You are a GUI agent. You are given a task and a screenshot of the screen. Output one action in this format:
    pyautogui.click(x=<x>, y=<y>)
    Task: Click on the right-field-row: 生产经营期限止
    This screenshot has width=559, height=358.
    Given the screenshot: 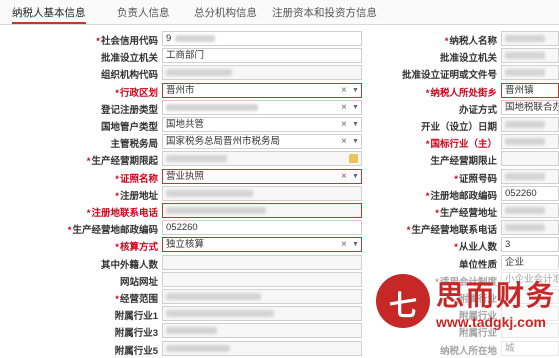 What is the action you would take?
    pyautogui.click(x=279, y=159)
    